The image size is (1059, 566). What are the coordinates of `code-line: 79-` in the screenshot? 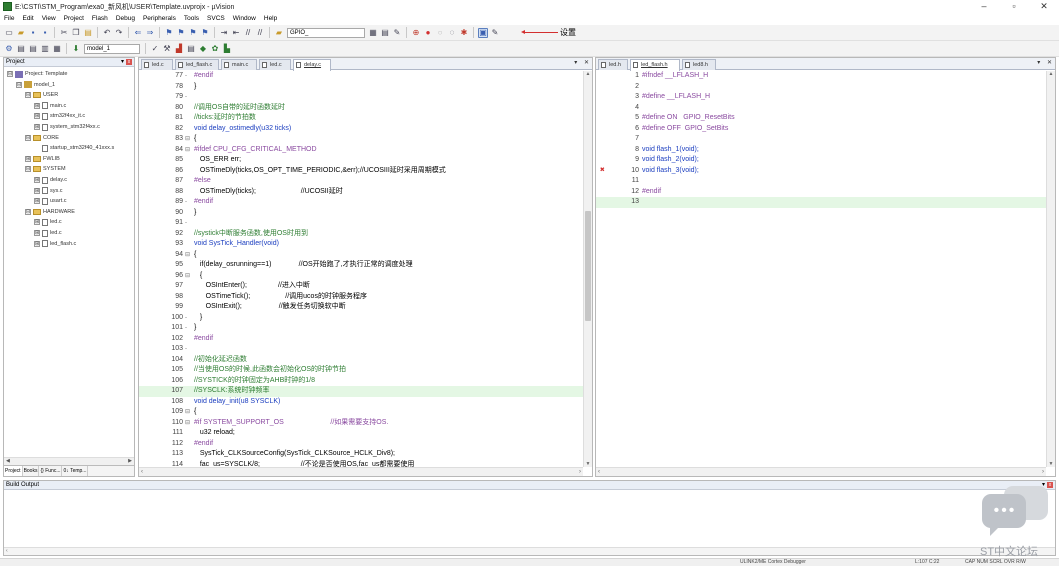 It's located at (361, 97).